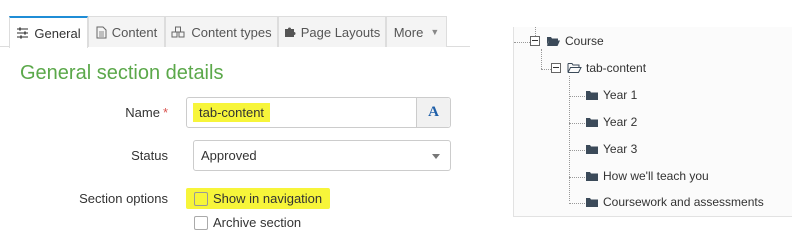 This screenshot has height=248, width=800. Describe the element at coordinates (436, 156) in the screenshot. I see `chevron-down-icon` at that location.